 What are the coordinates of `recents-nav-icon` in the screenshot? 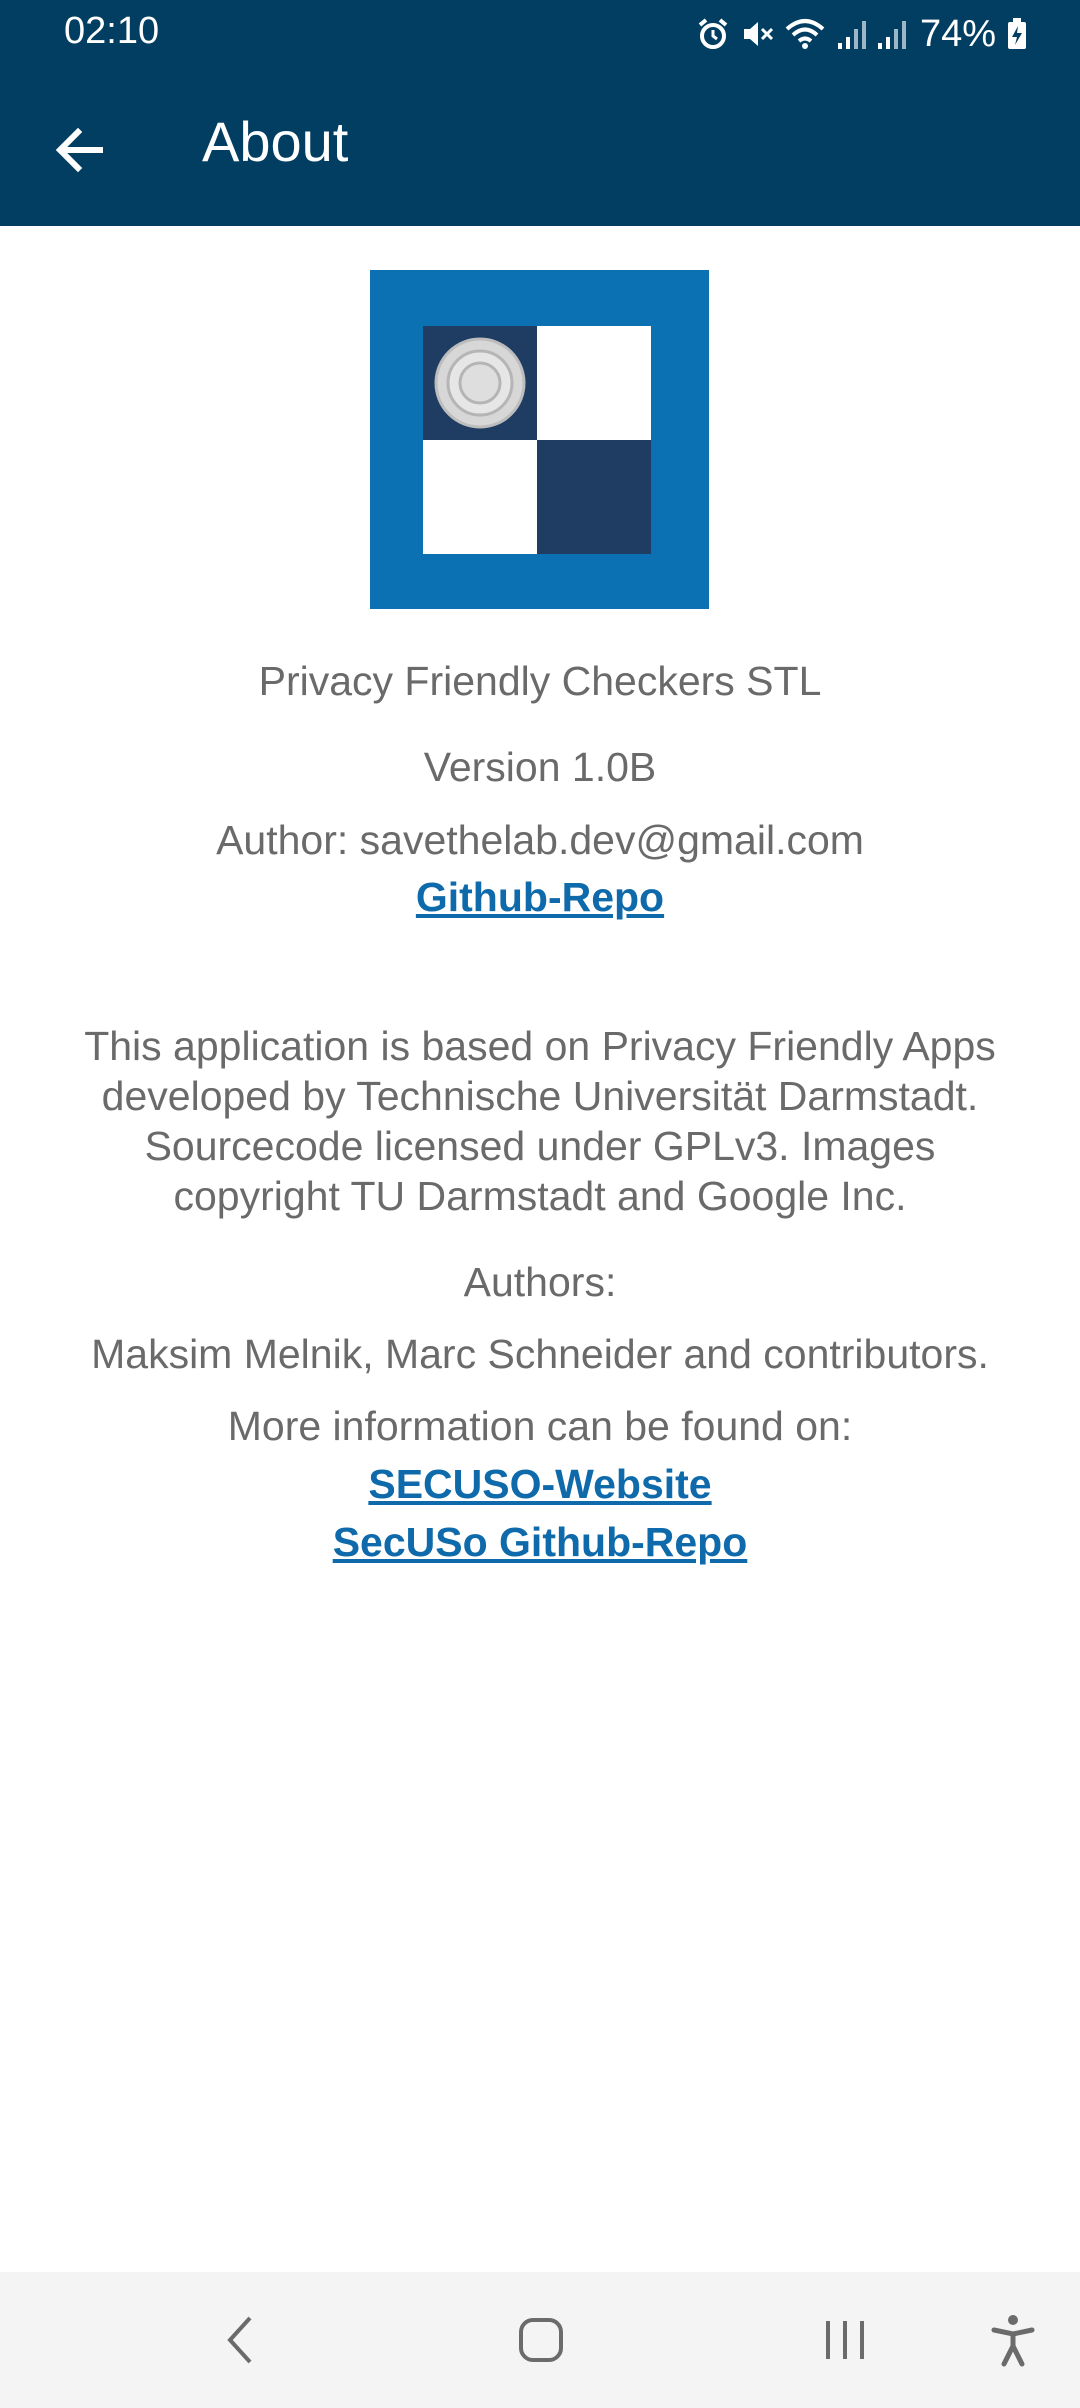 It's located at (845, 2340).